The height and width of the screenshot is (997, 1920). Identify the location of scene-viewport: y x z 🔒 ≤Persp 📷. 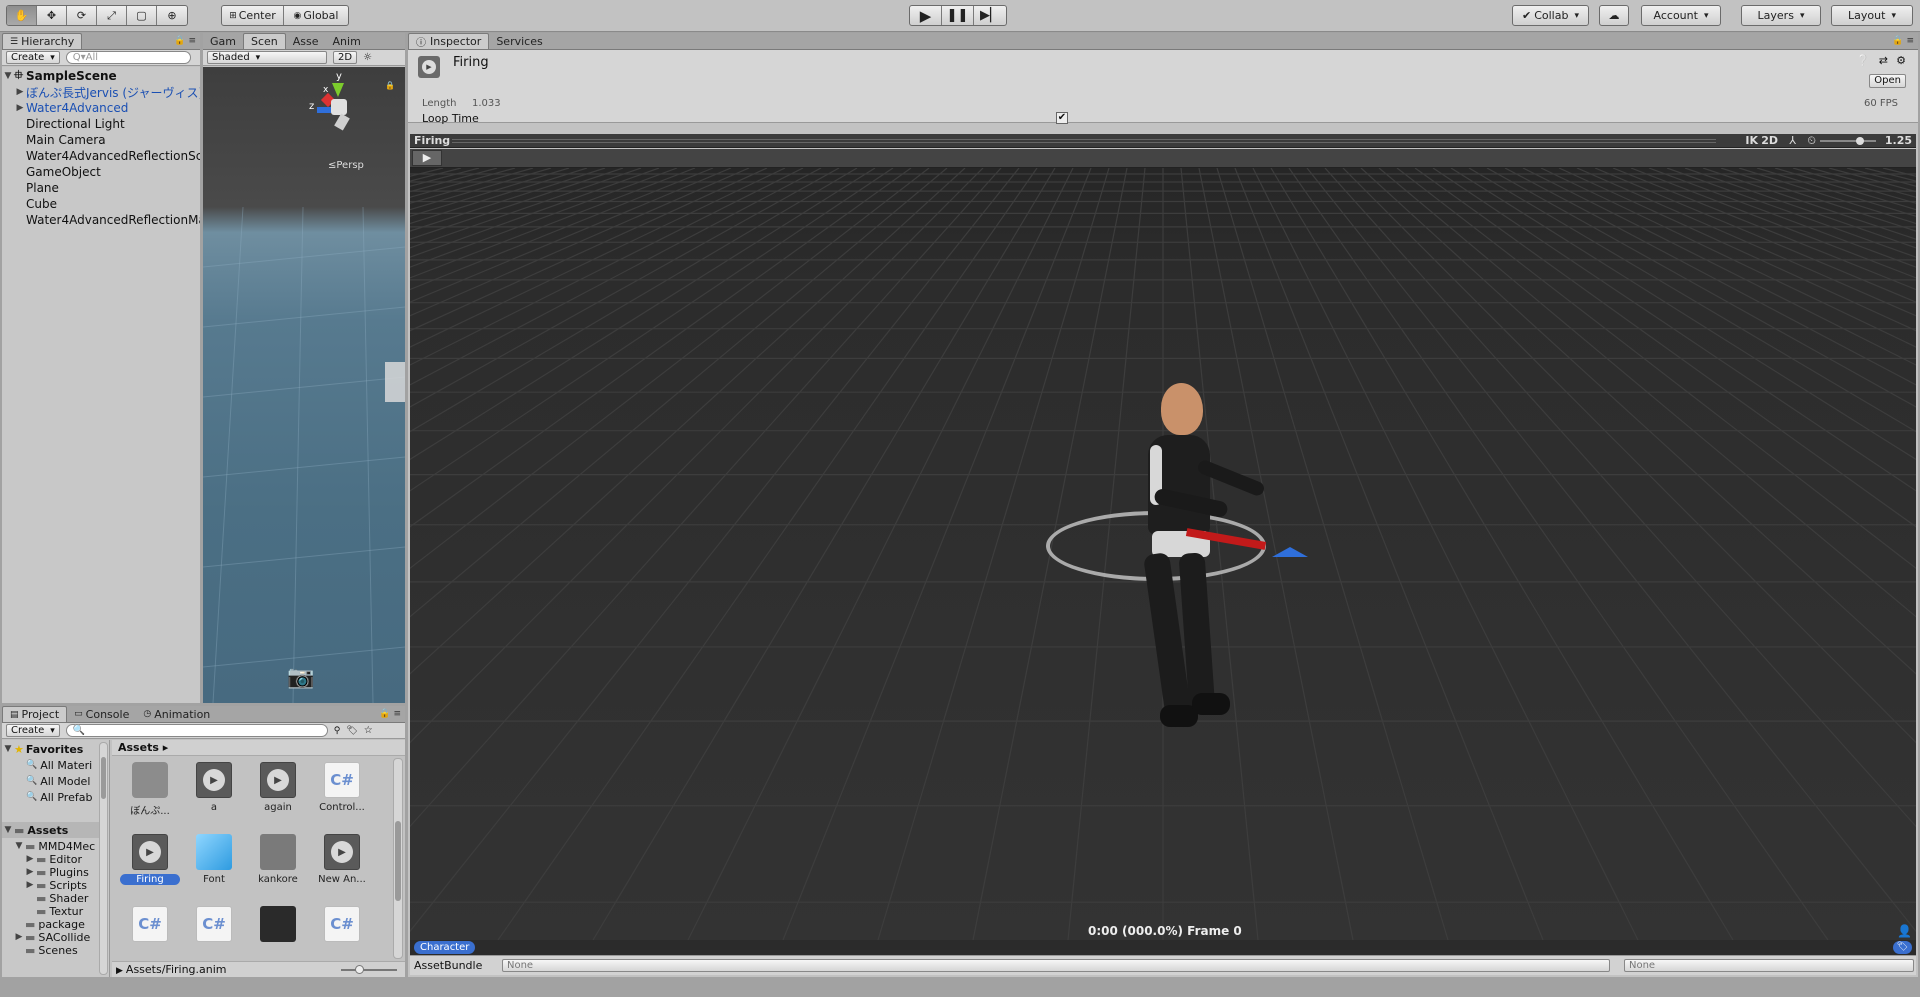
(304, 385).